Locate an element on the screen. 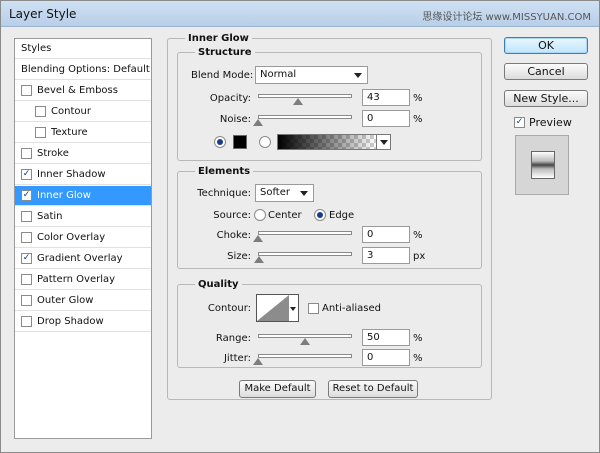 The width and height of the screenshot is (600, 453). preview-checkbox: ✓ is located at coordinates (519, 122).